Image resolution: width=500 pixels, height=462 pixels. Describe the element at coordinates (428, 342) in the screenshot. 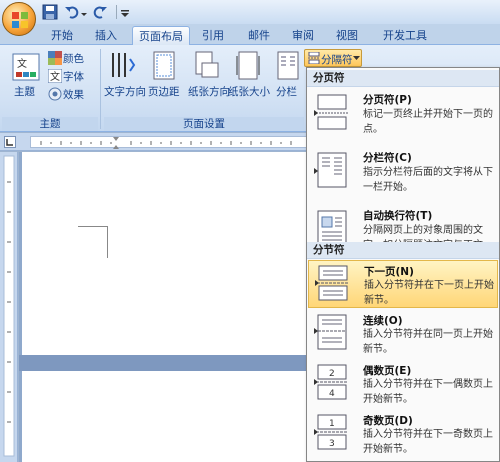

I see `menu-item-description: 插入分节符并在同一页上开始新节。` at that location.